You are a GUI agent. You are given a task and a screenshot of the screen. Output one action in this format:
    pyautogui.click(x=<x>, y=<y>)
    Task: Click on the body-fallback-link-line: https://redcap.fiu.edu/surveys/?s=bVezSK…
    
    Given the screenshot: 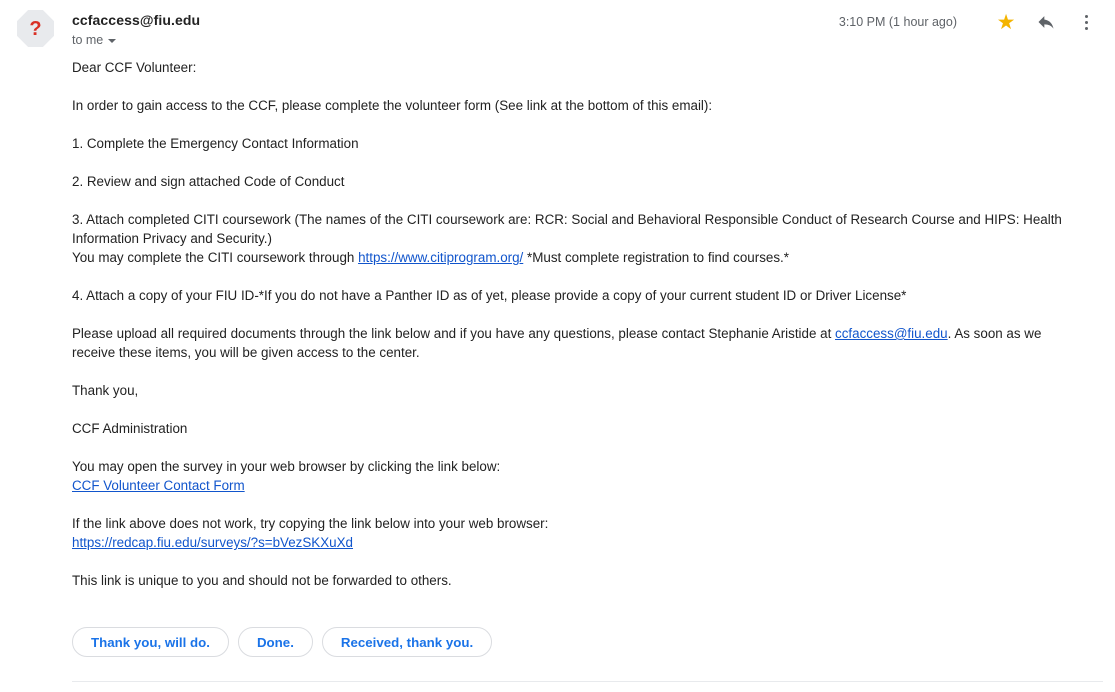 What is the action you would take?
    pyautogui.click(x=579, y=542)
    